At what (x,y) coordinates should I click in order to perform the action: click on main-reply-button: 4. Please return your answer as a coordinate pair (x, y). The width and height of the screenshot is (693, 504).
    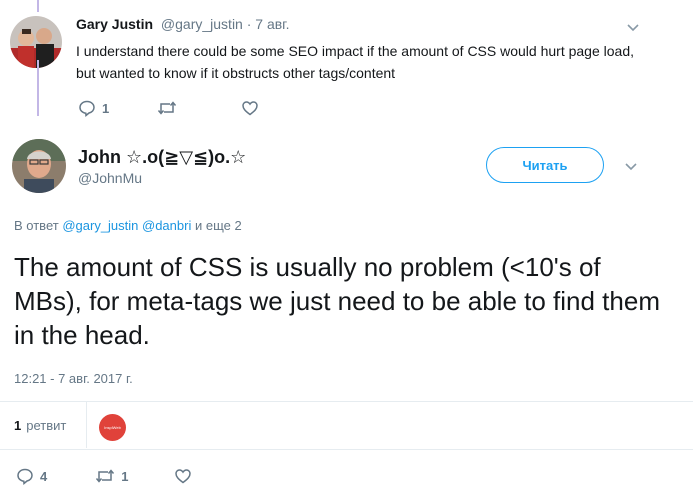
    Looking at the image, I should click on (31, 476).